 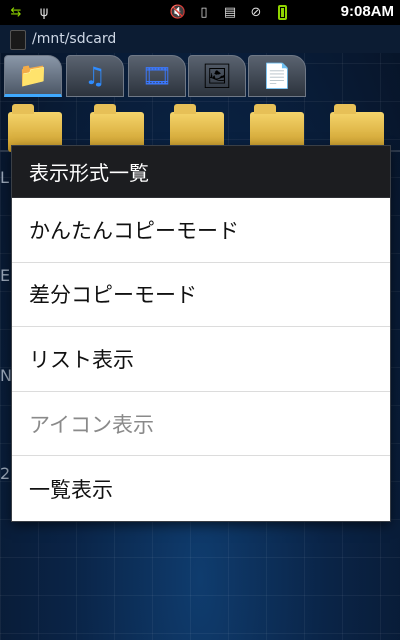 I want to click on menu-item-easy-copy-mode: かんたんコピーモード, so click(x=201, y=230).